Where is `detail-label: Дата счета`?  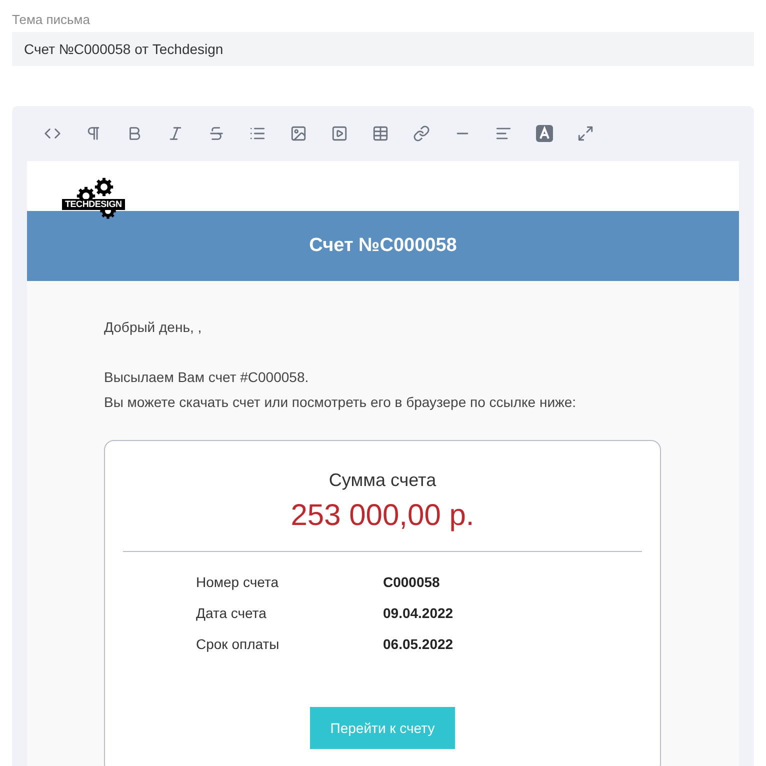 detail-label: Дата счета is located at coordinates (232, 613).